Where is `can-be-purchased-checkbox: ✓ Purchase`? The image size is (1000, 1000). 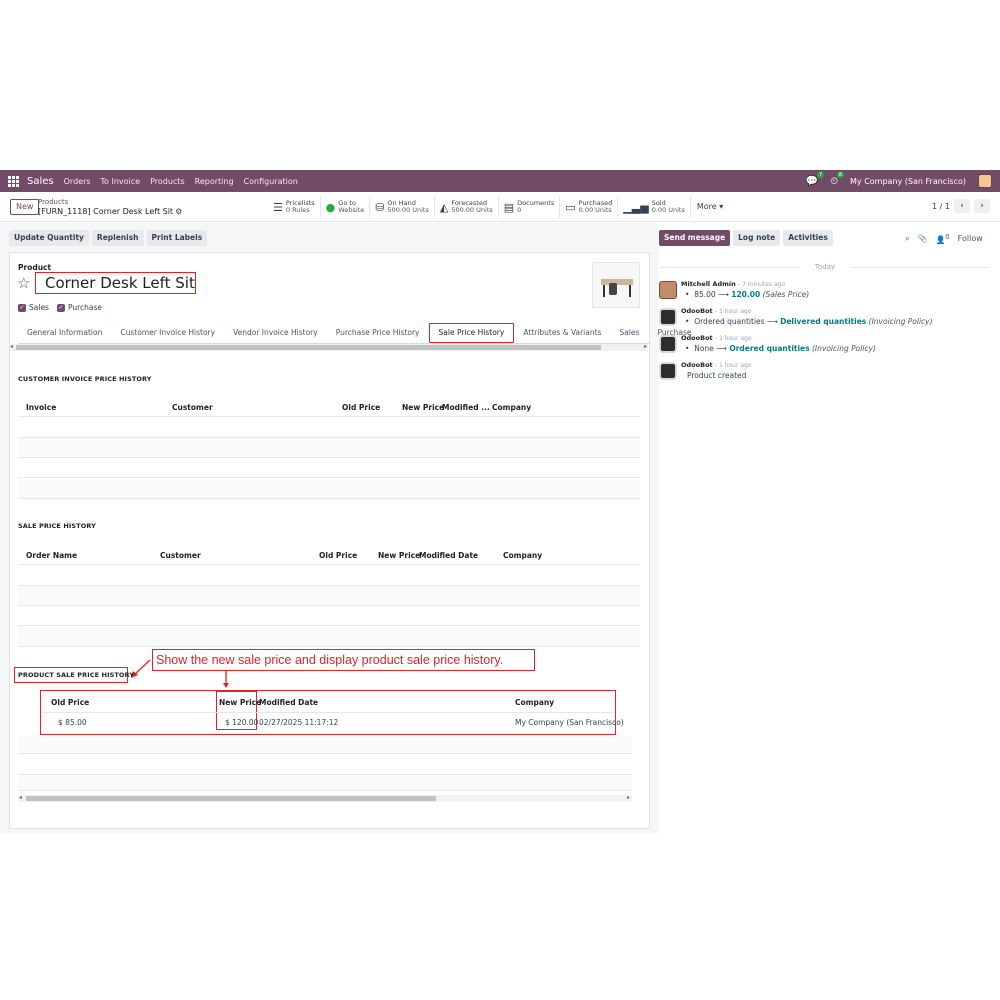 can-be-purchased-checkbox: ✓ Purchase is located at coordinates (79, 307).